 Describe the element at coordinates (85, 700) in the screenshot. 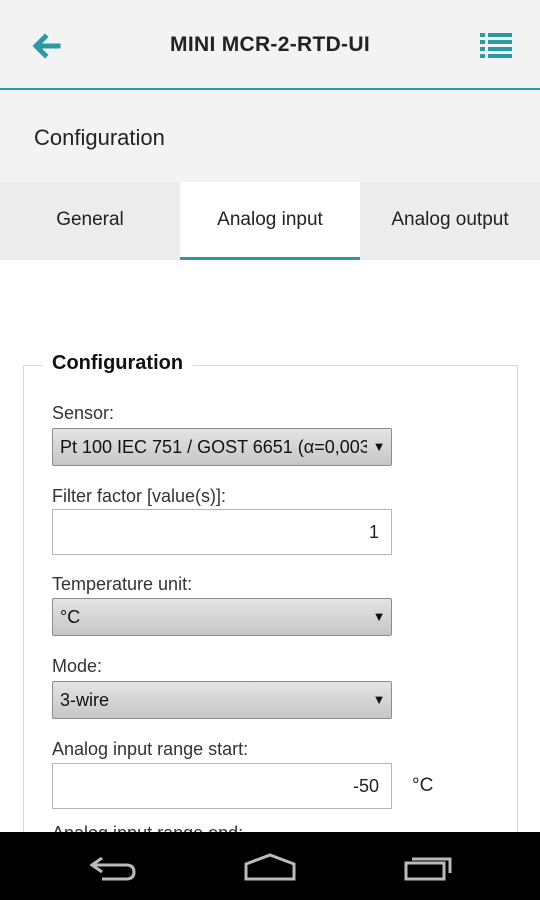

I see `mode-value: 3-wire` at that location.